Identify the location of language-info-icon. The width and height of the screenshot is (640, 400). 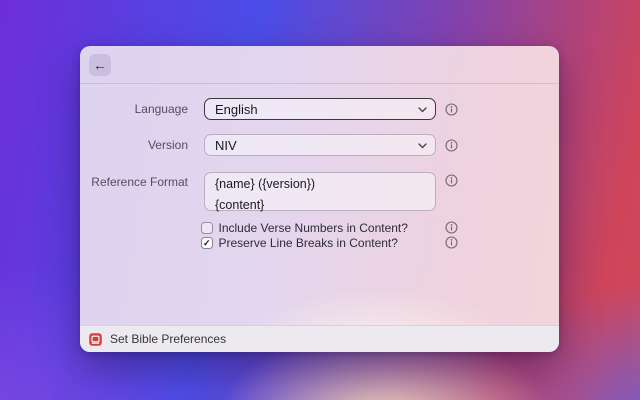
(451, 109).